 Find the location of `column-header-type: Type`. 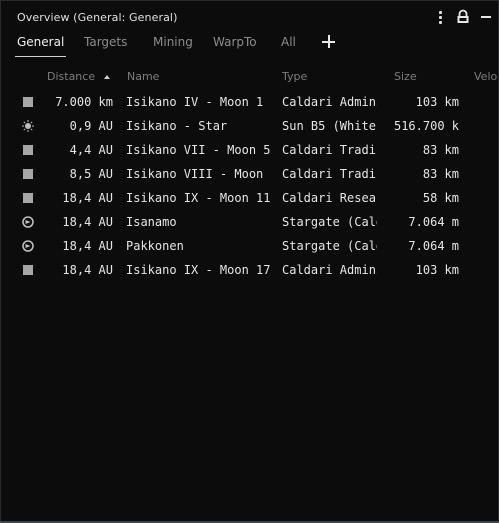

column-header-type: Type is located at coordinates (294, 76).